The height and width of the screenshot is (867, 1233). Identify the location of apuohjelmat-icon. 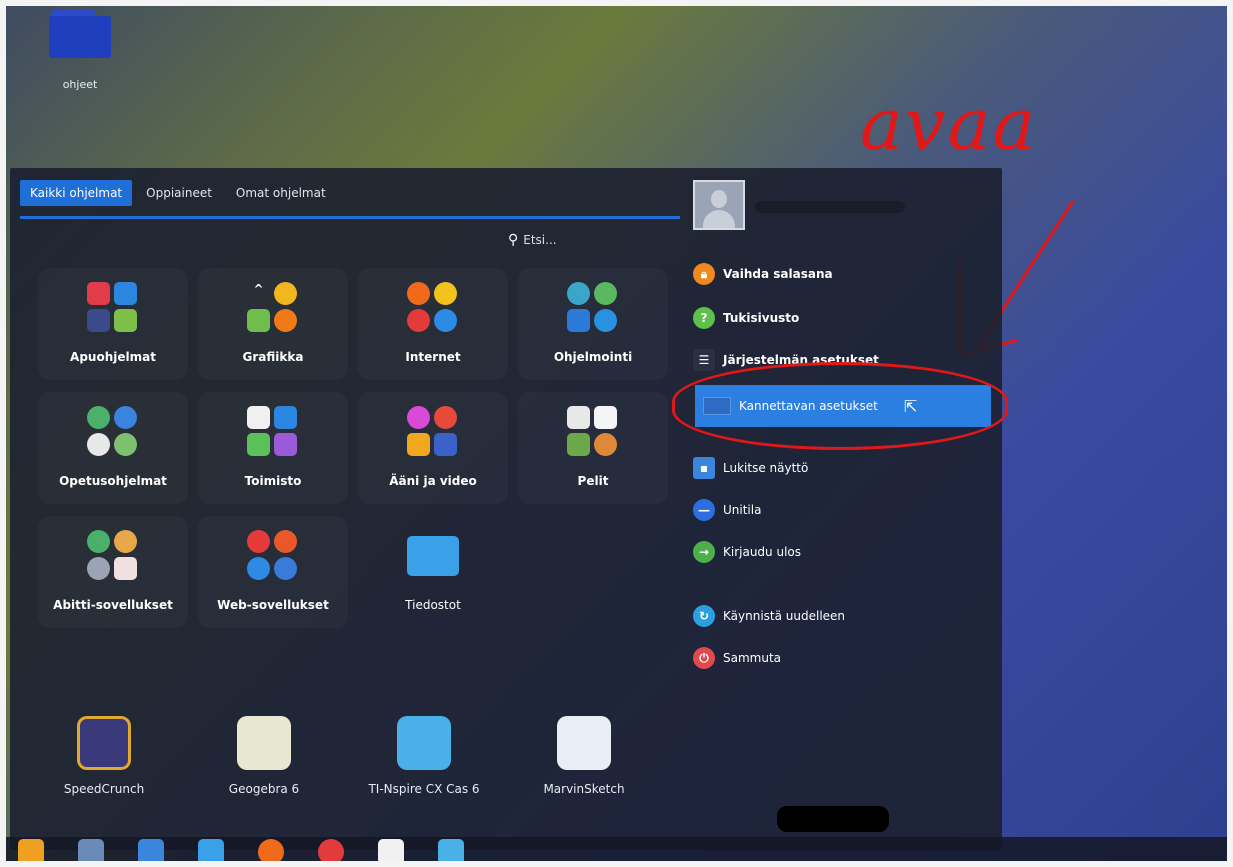
(113, 308).